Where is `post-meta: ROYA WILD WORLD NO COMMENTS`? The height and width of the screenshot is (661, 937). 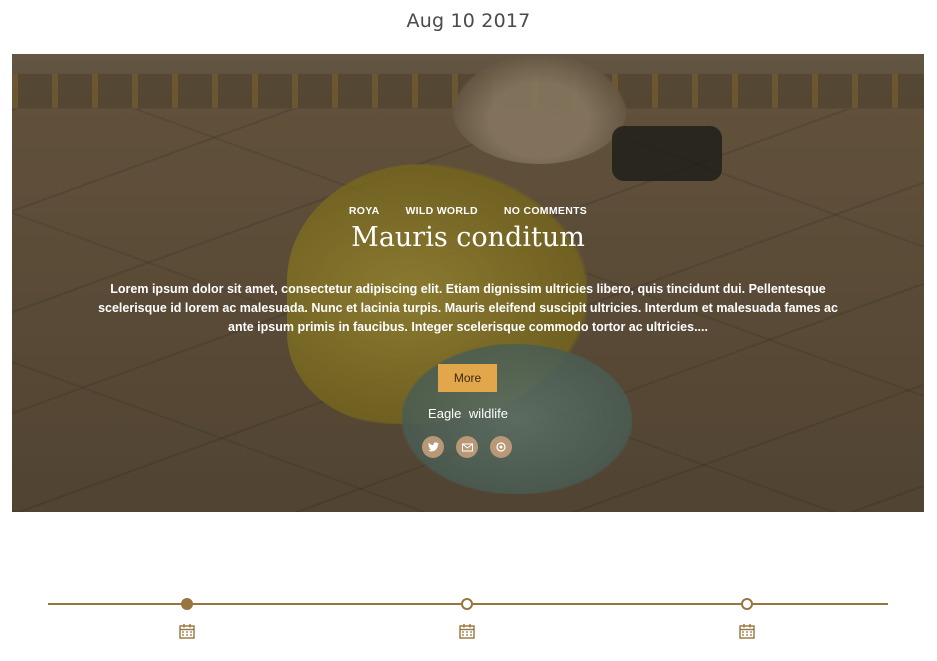 post-meta: ROYA WILD WORLD NO COMMENTS is located at coordinates (468, 211).